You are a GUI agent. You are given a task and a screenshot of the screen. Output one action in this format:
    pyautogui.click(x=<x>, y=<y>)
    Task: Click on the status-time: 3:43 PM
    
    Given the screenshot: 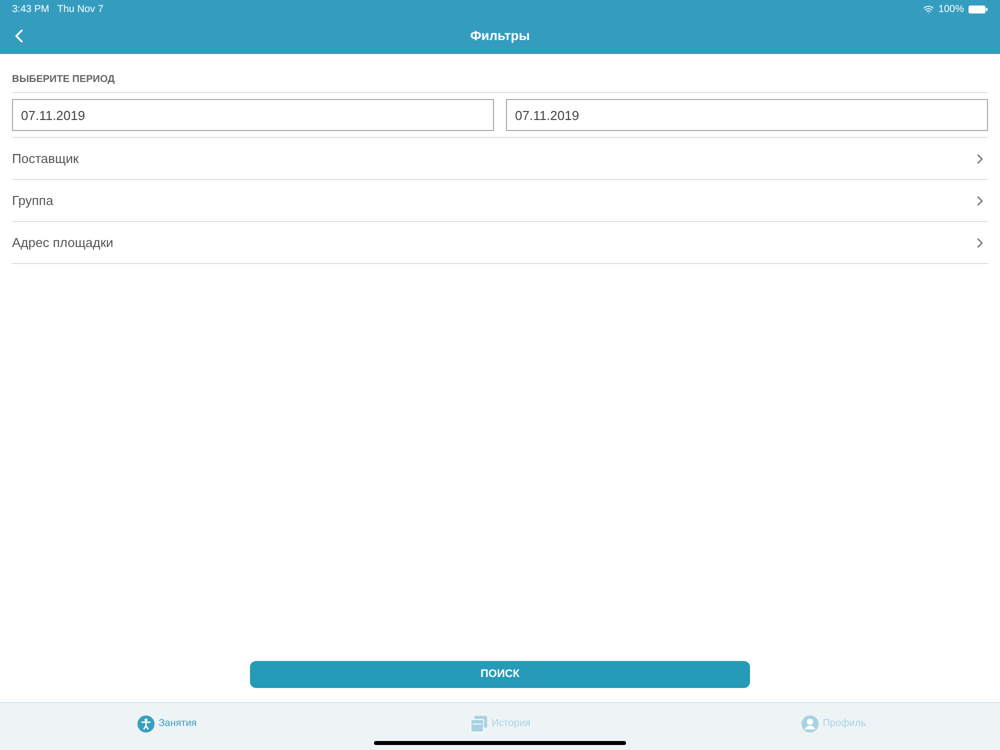 What is the action you would take?
    pyautogui.click(x=31, y=9)
    